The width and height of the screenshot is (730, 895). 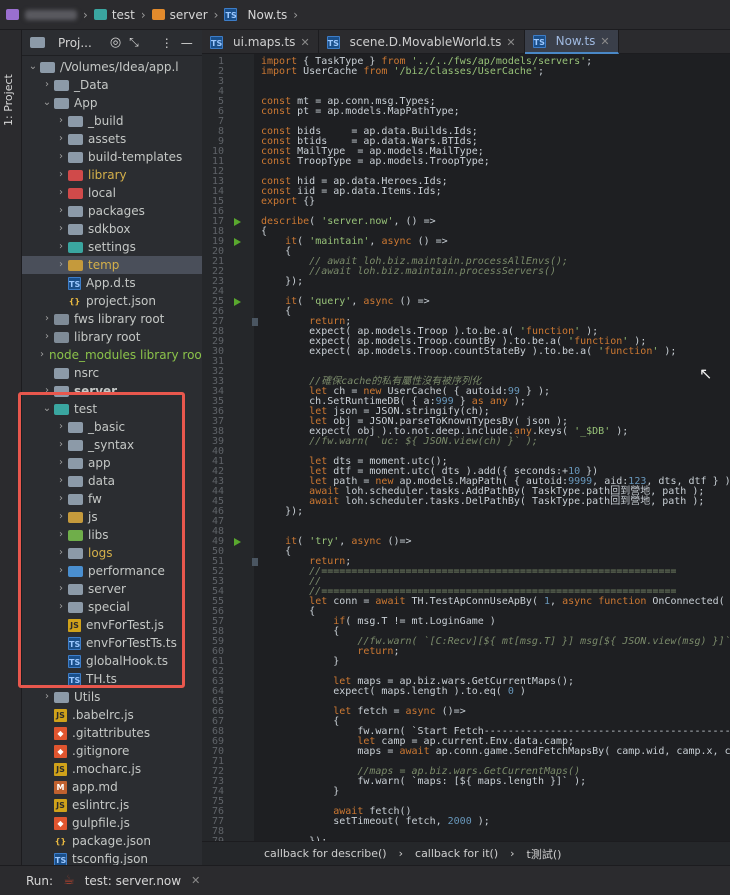 What do you see at coordinates (255, 15) in the screenshot?
I see `breadcrumb-file: TS Now.ts` at bounding box center [255, 15].